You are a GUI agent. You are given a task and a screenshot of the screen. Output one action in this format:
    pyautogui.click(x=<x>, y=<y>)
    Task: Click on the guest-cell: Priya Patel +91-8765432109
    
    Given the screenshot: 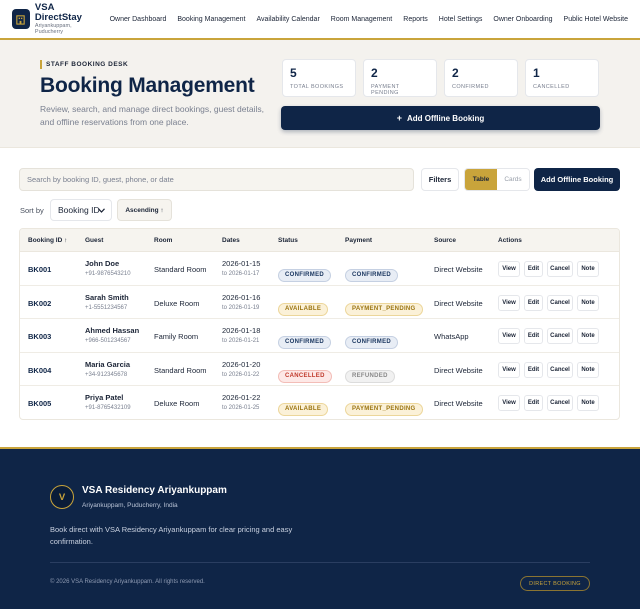 What is the action you would take?
    pyautogui.click(x=108, y=402)
    